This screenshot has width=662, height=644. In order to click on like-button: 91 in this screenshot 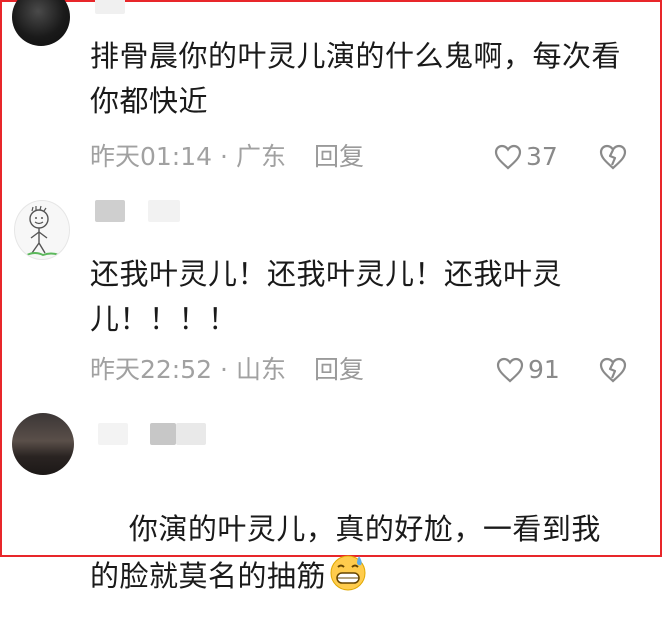, I will do `click(528, 370)`.